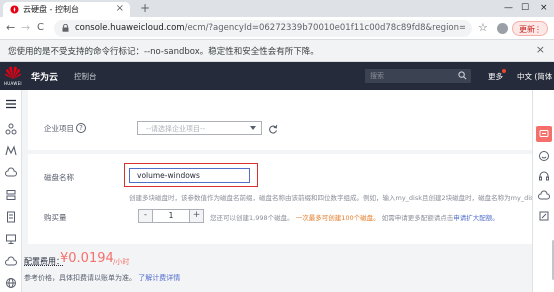 The image size is (554, 292). I want to click on bandwidth-icon, so click(11, 151).